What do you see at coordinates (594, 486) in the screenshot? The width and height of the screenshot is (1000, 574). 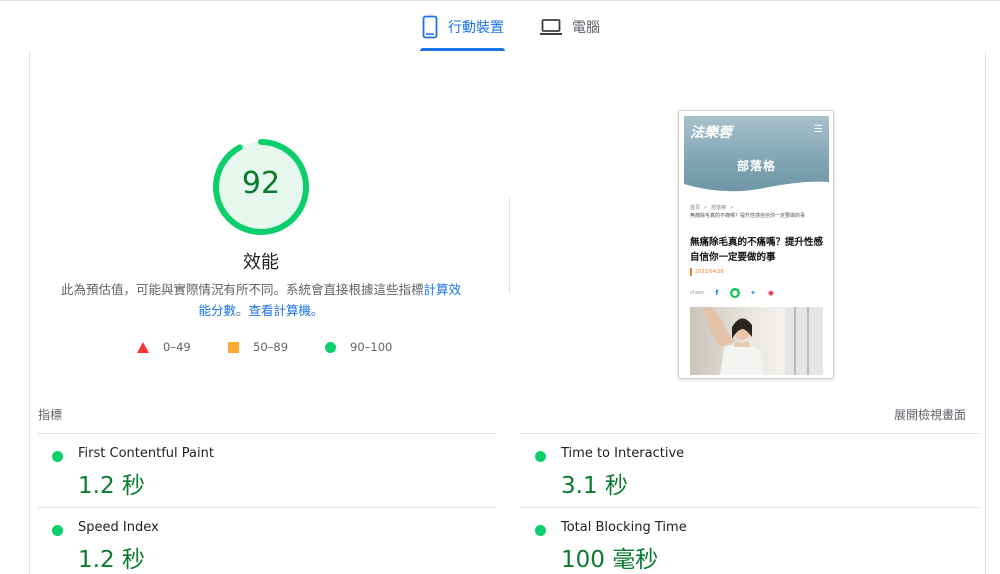 I see `metric-value: 3.1 秒` at bounding box center [594, 486].